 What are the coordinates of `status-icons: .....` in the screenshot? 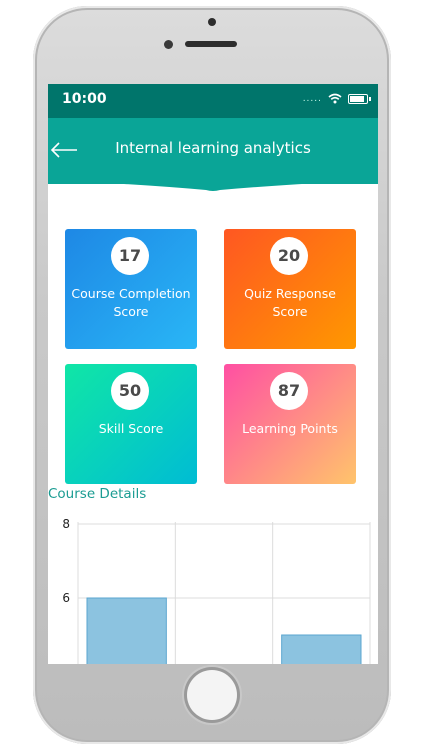 It's located at (336, 98).